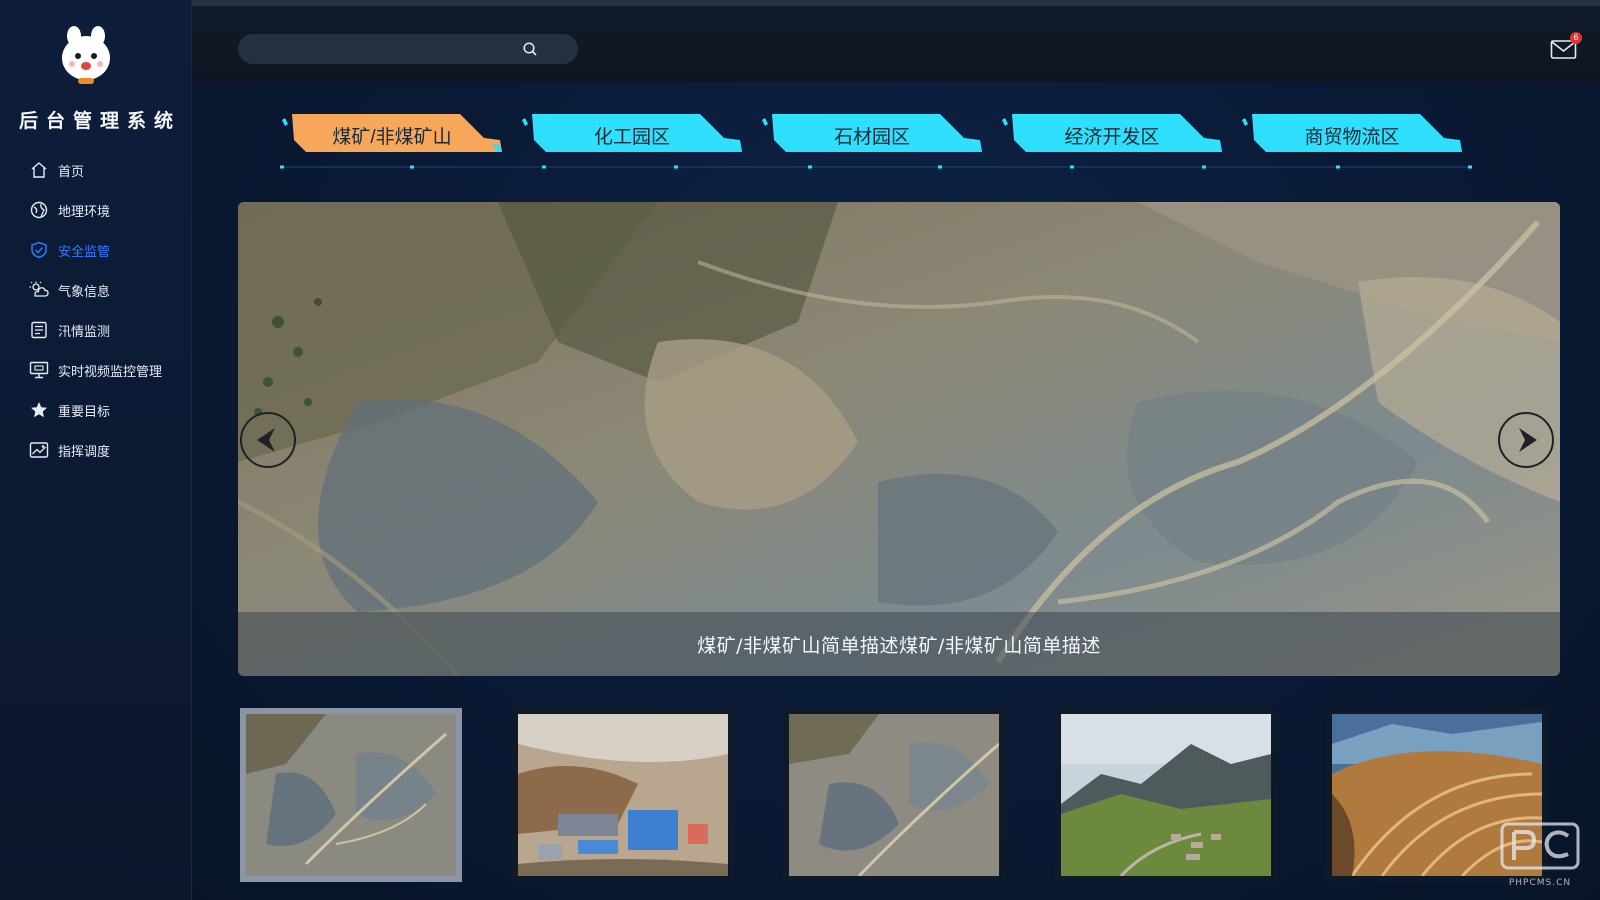 This screenshot has height=900, width=1600. Describe the element at coordinates (84, 412) in the screenshot. I see `sidebar-item-label: 重要目标` at that location.